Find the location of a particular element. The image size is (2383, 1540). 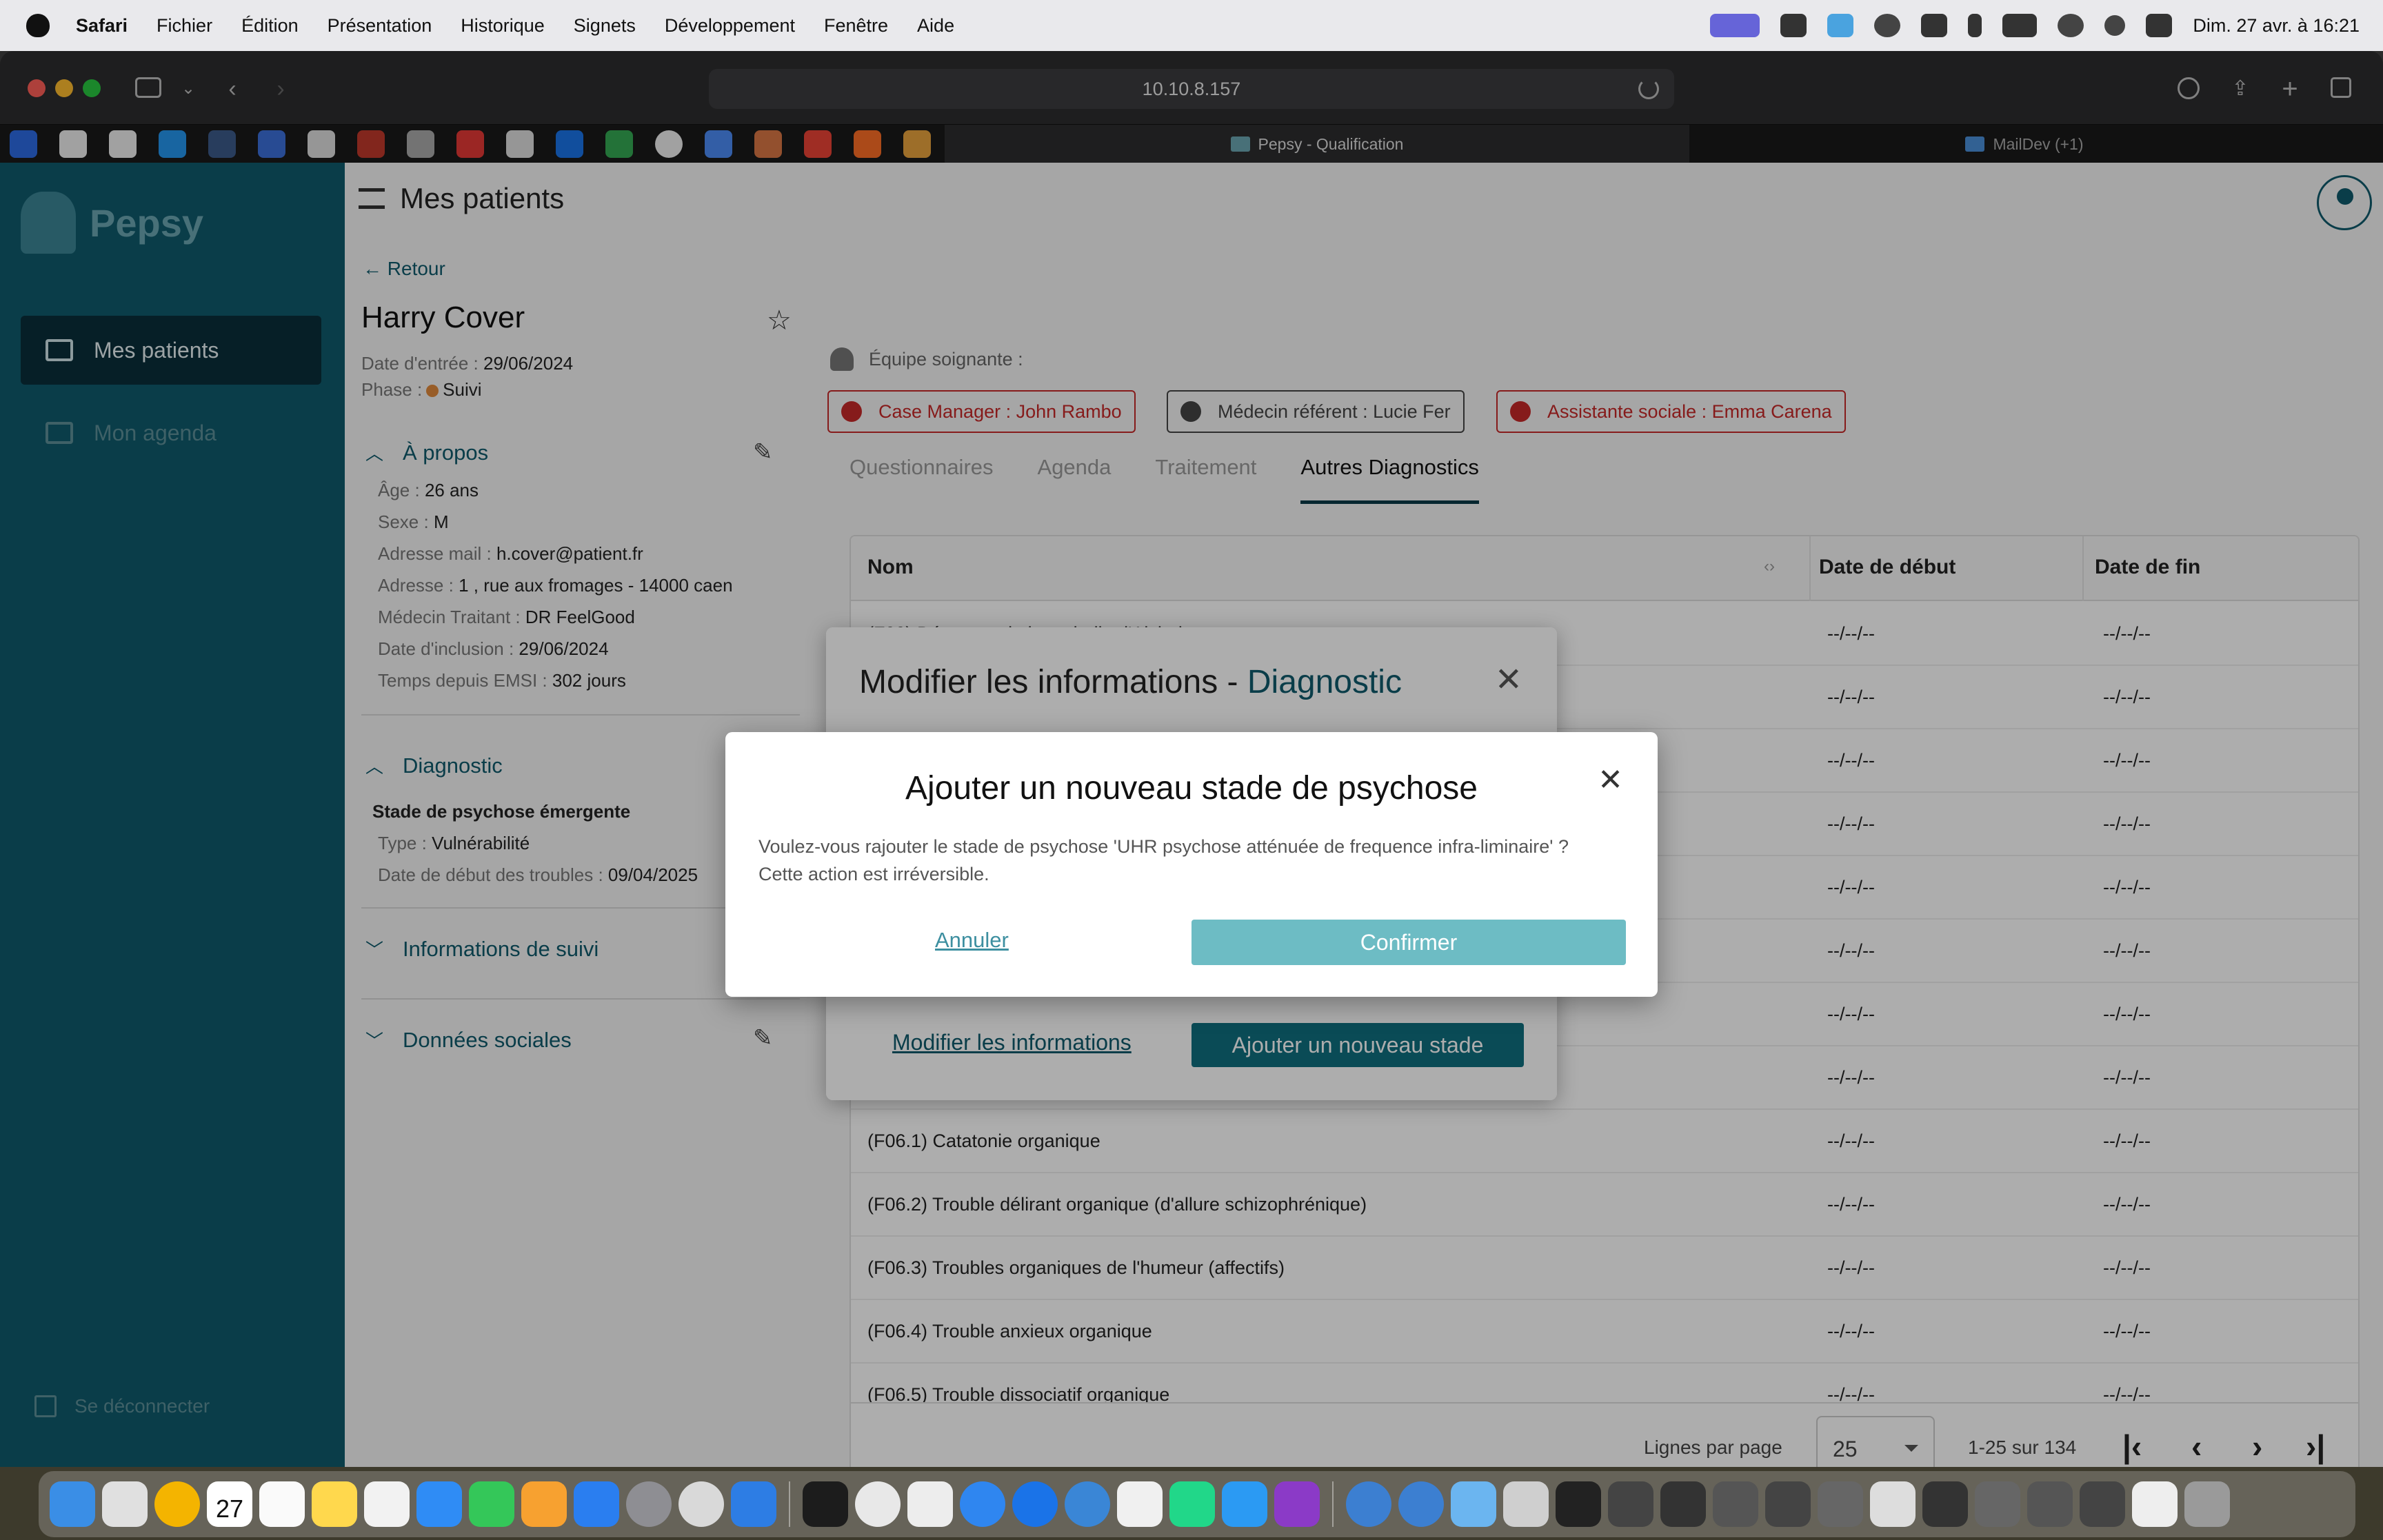

control-center-icon is located at coordinates (2159, 26).